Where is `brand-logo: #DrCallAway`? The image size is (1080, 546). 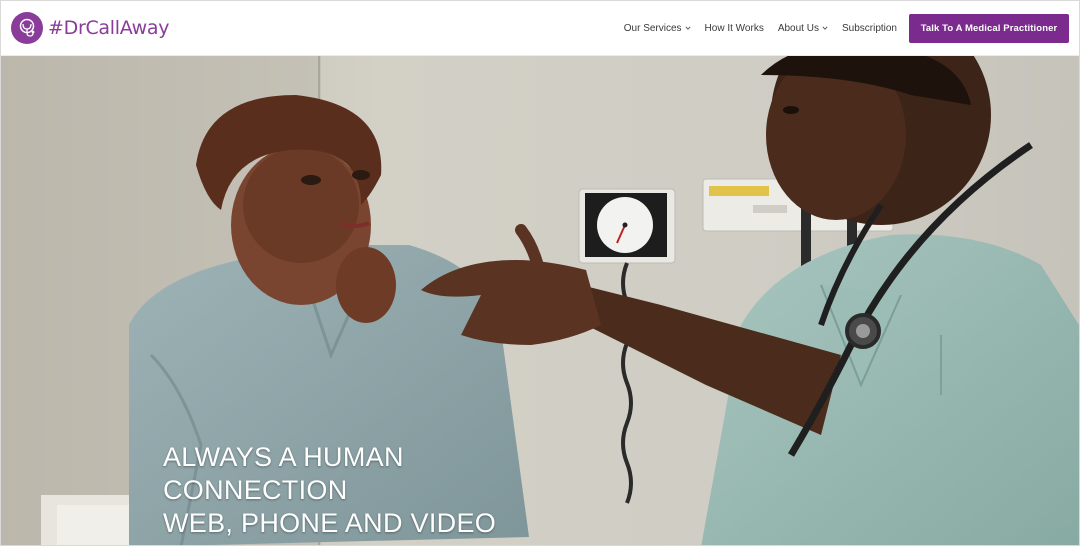
brand-logo: #DrCallAway is located at coordinates (90, 28).